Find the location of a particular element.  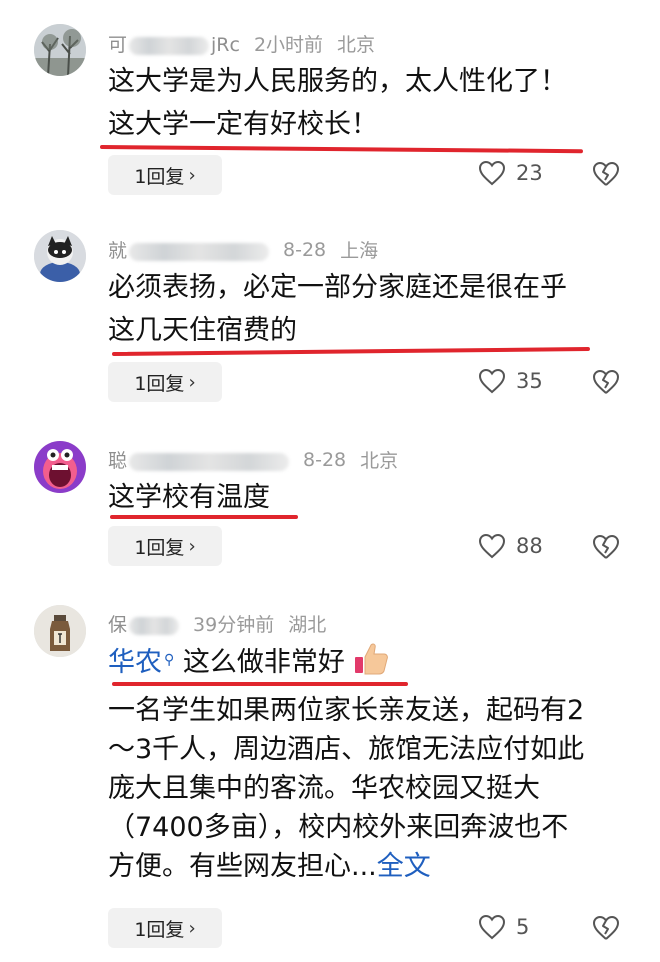

comment-text: 必须表扬，必定一部分家庭还是很在乎 这几天住宿费的 is located at coordinates (337, 309).